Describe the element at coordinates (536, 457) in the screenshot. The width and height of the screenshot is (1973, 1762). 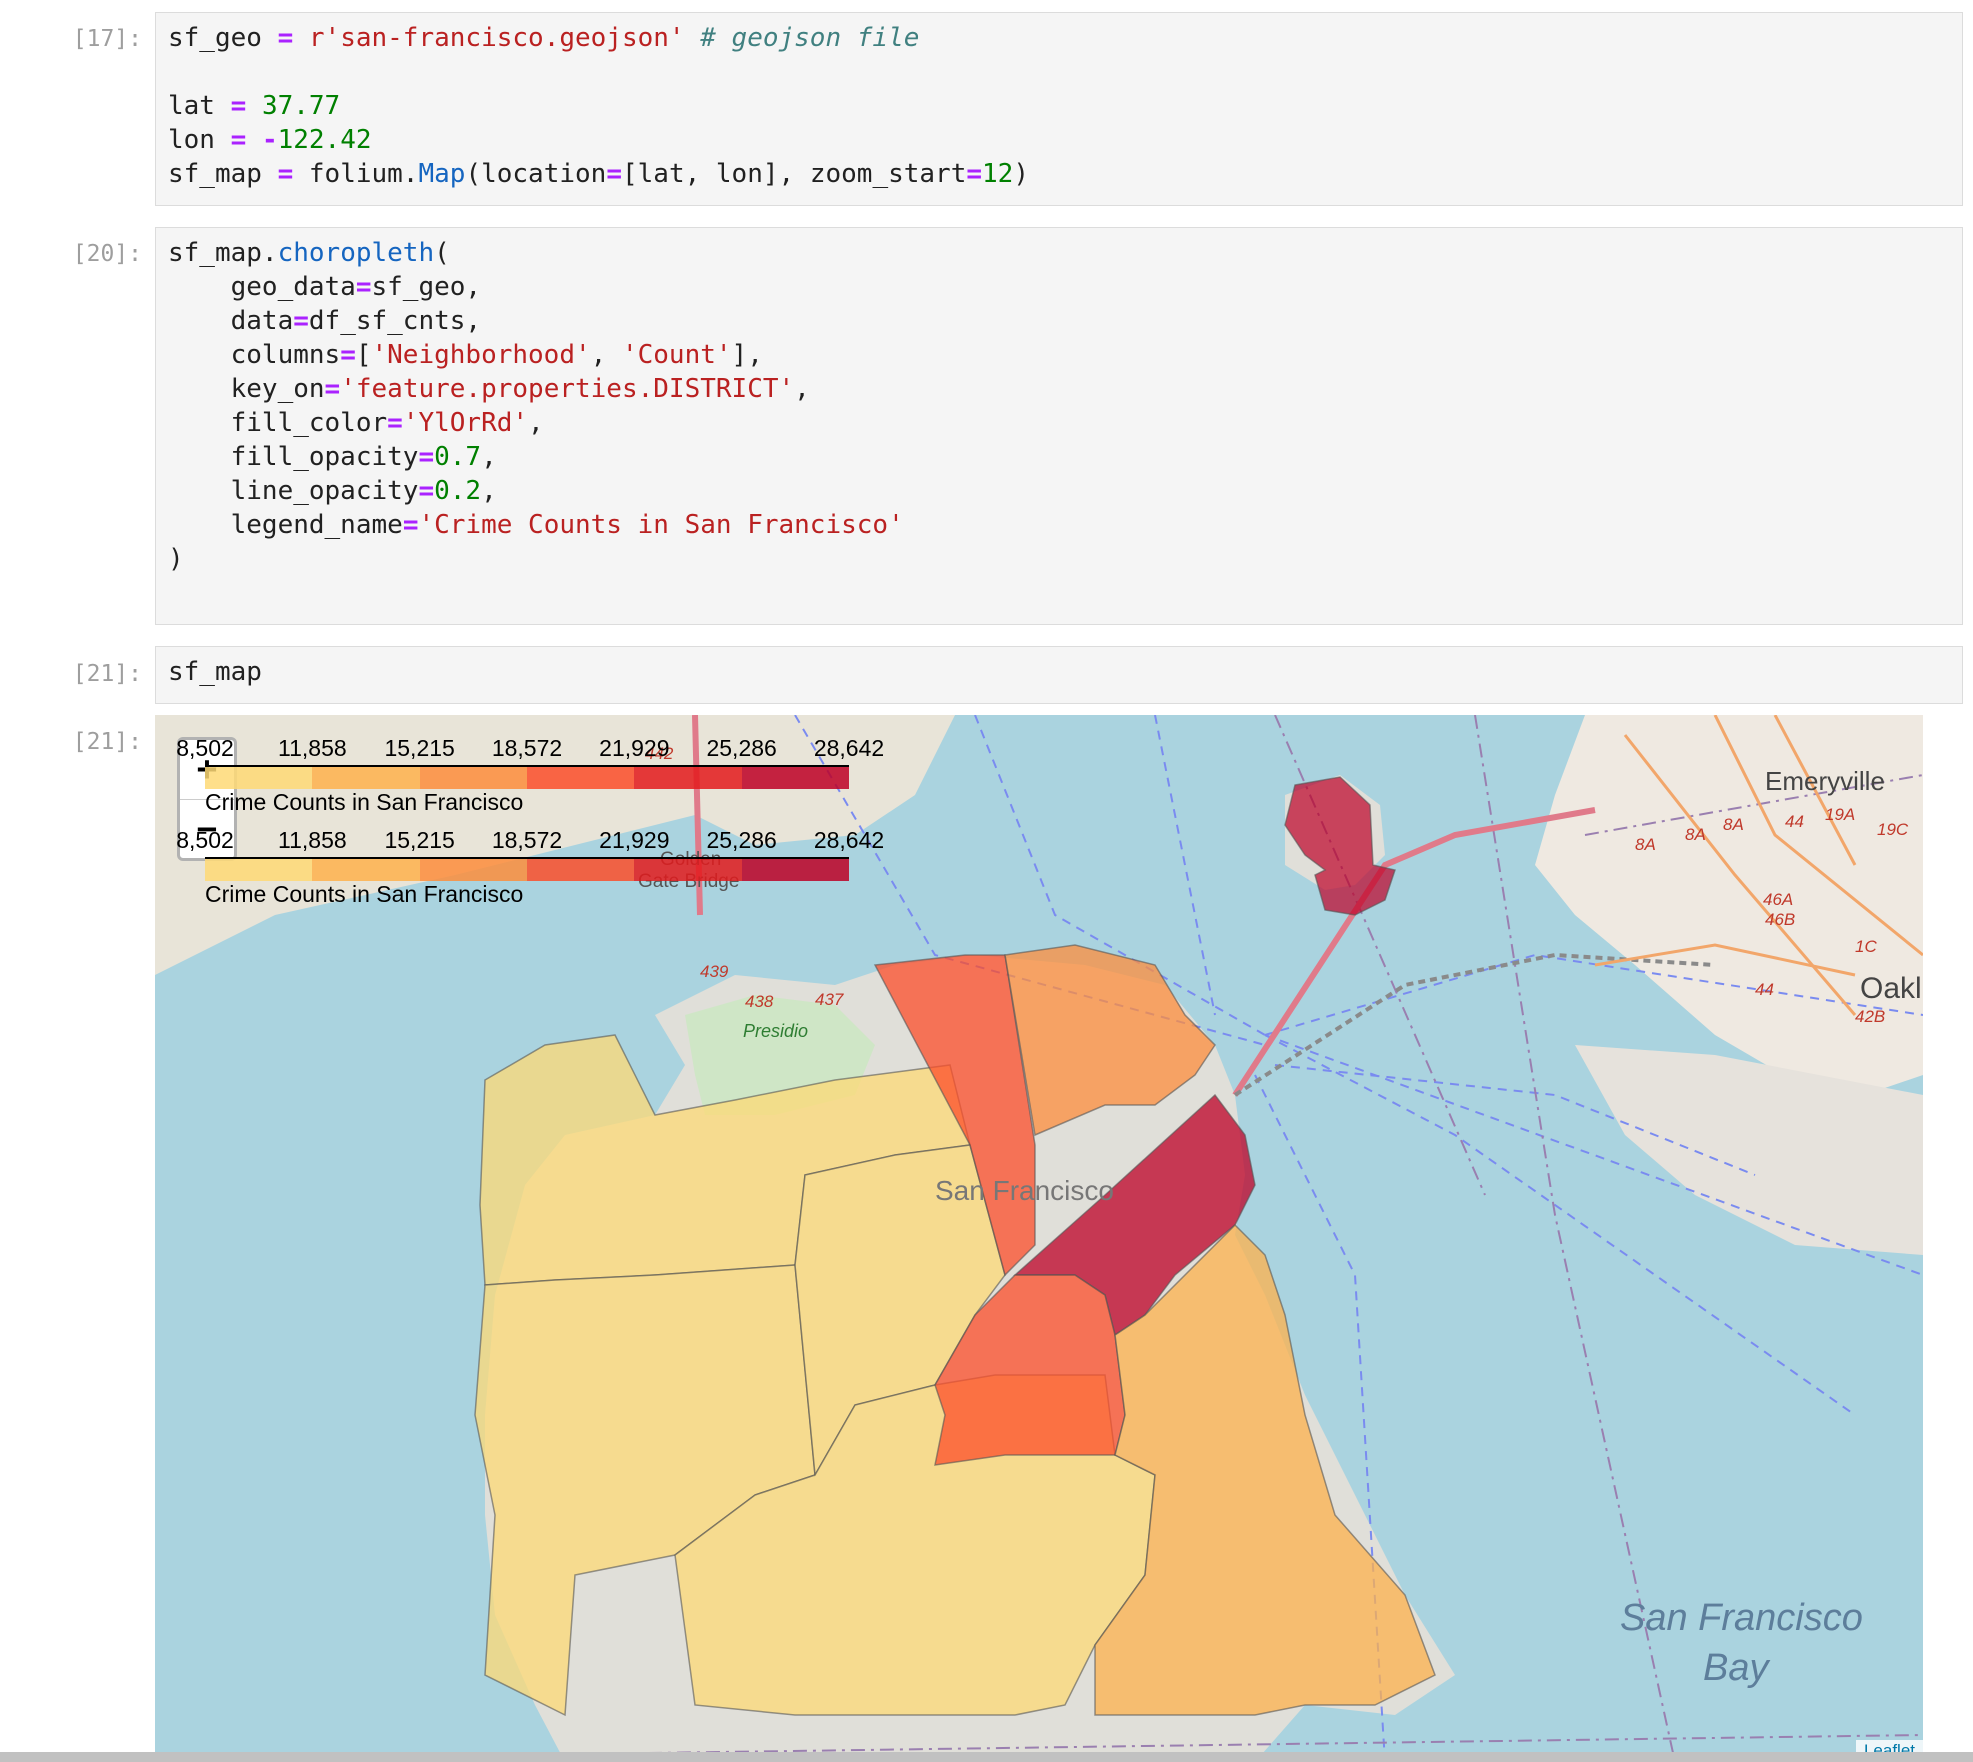
I see `code-line: fill_opacity=0.7,` at that location.